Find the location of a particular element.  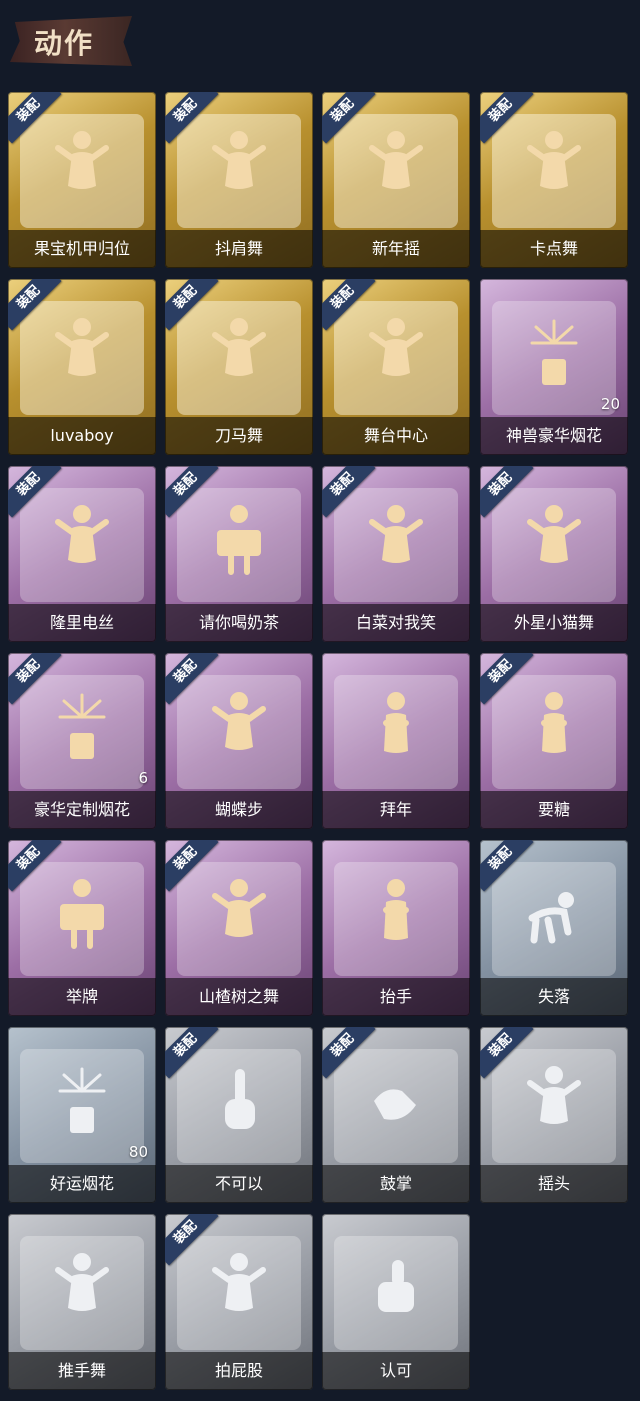

emote-card: 果宝机甲归位 装配 is located at coordinates (82, 180).